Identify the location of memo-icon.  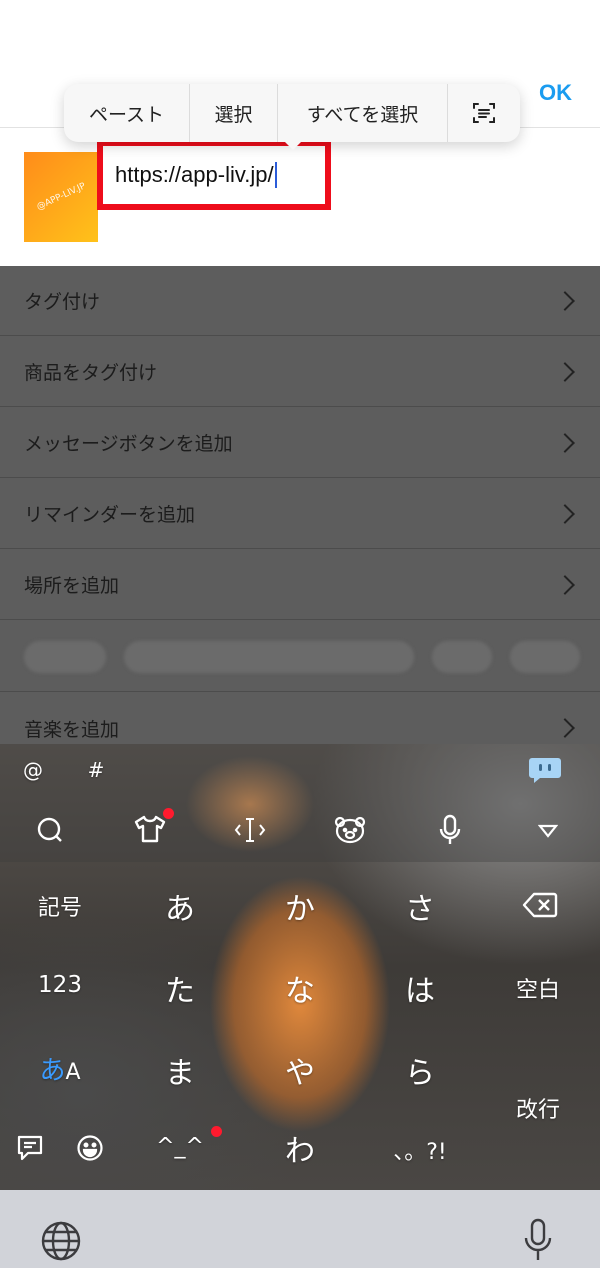
(30, 1148).